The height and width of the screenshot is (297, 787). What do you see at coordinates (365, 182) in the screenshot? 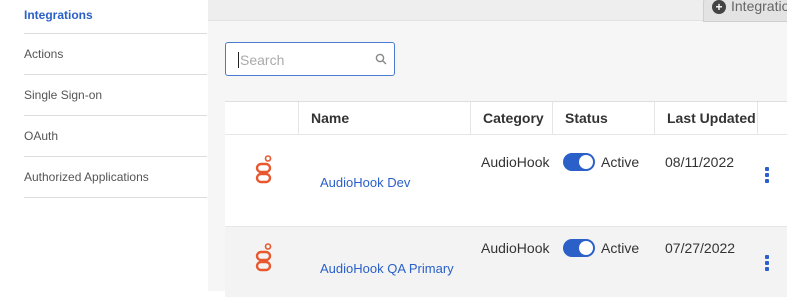
I see `integration-name-link: AudioHook Dev` at bounding box center [365, 182].